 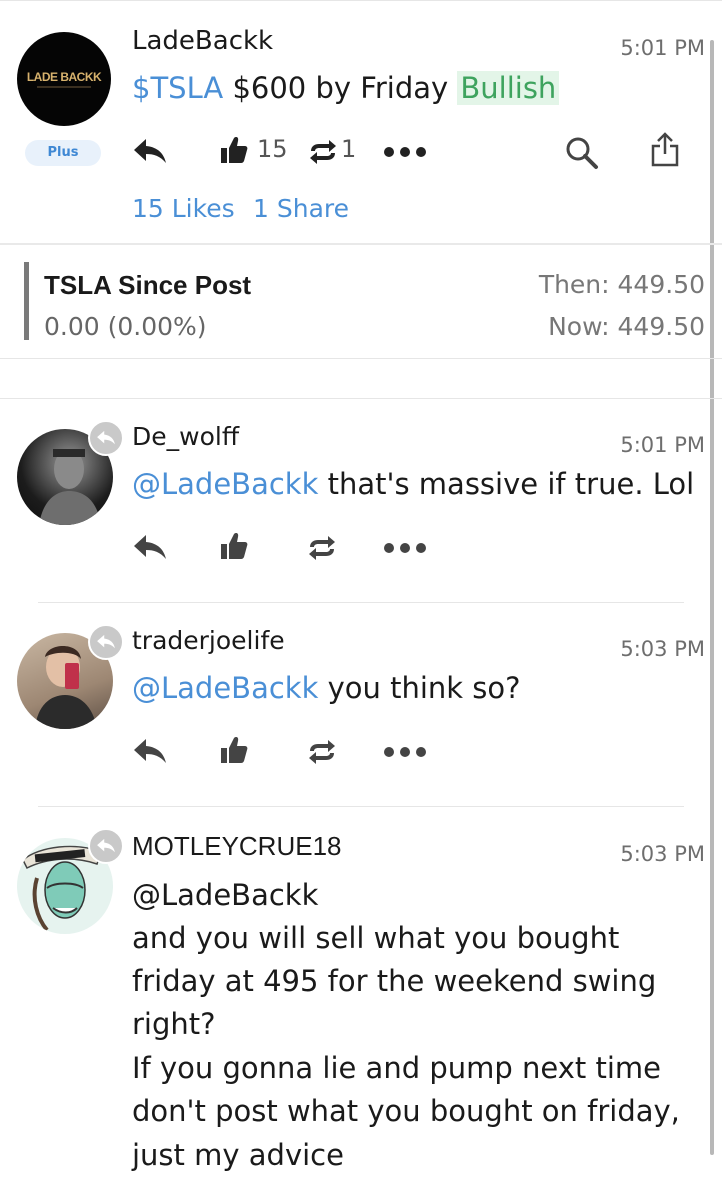 What do you see at coordinates (508, 88) in the screenshot?
I see `sentiment-badge: Bullish` at bounding box center [508, 88].